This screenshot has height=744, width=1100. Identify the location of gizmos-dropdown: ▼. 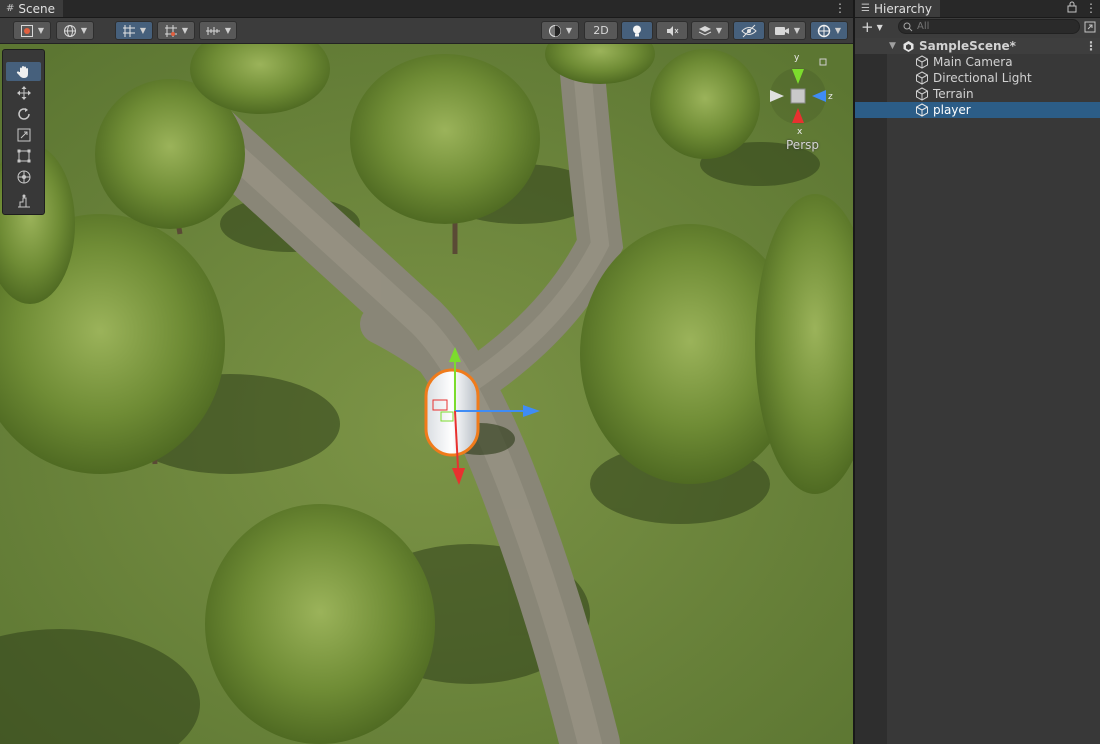
(829, 30).